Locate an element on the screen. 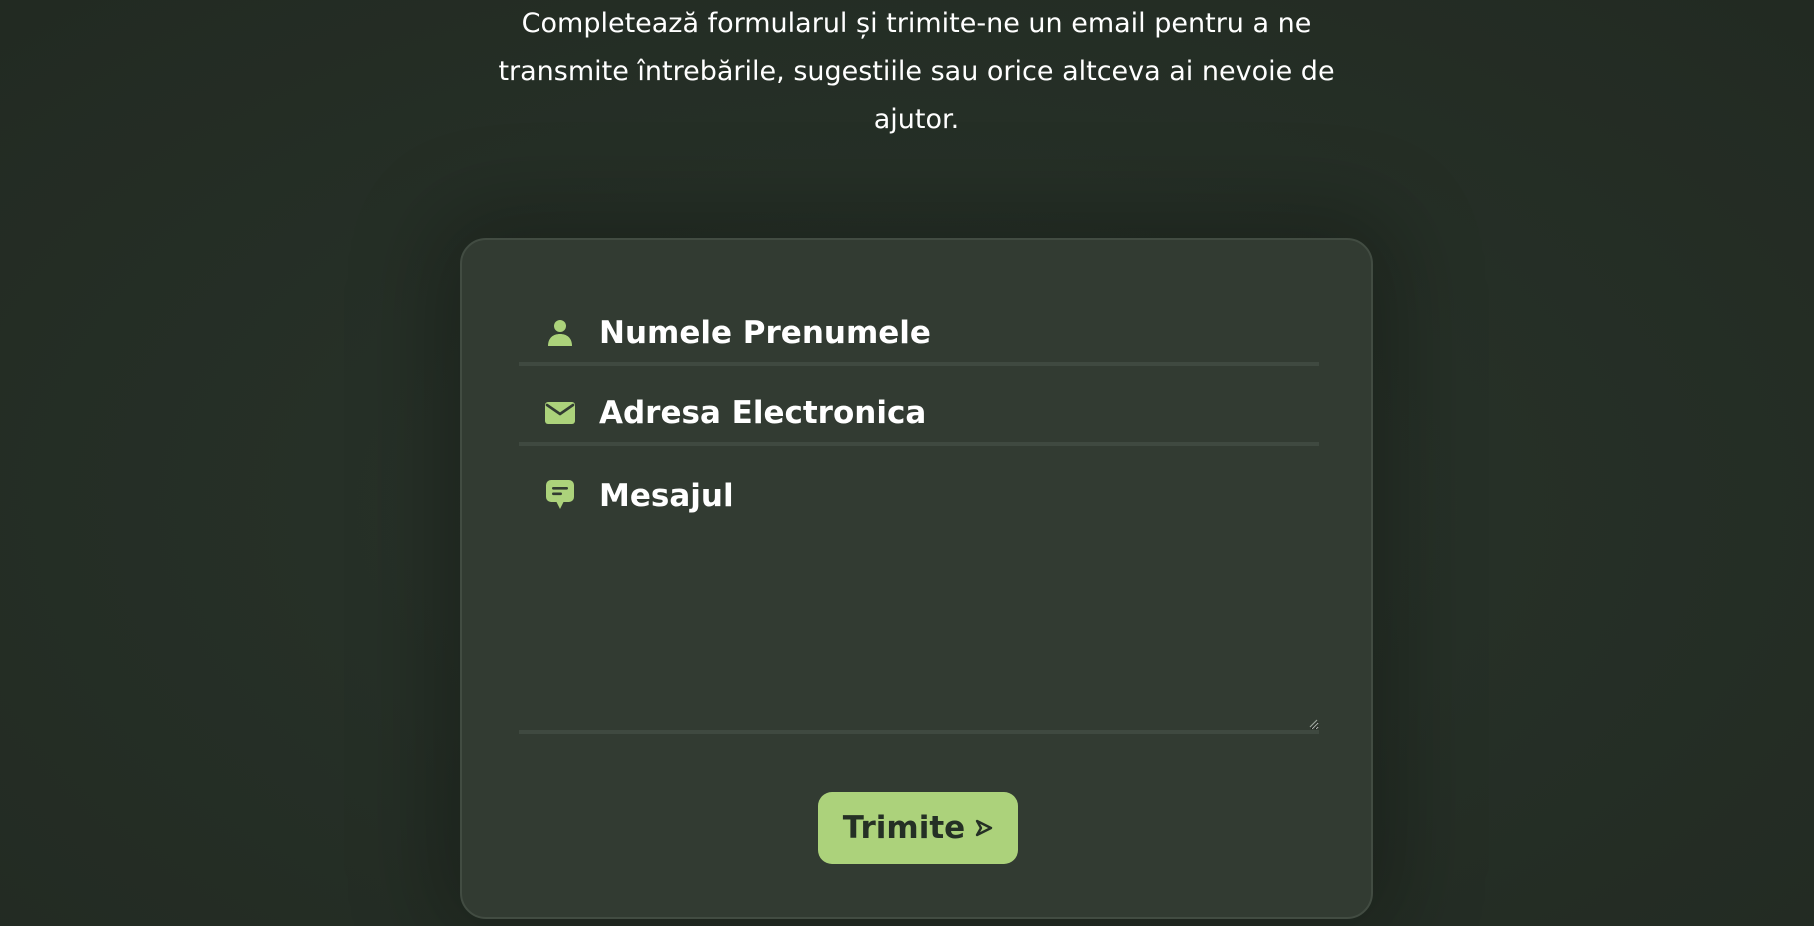 This screenshot has width=1814, height=926. email-input is located at coordinates (959, 413).